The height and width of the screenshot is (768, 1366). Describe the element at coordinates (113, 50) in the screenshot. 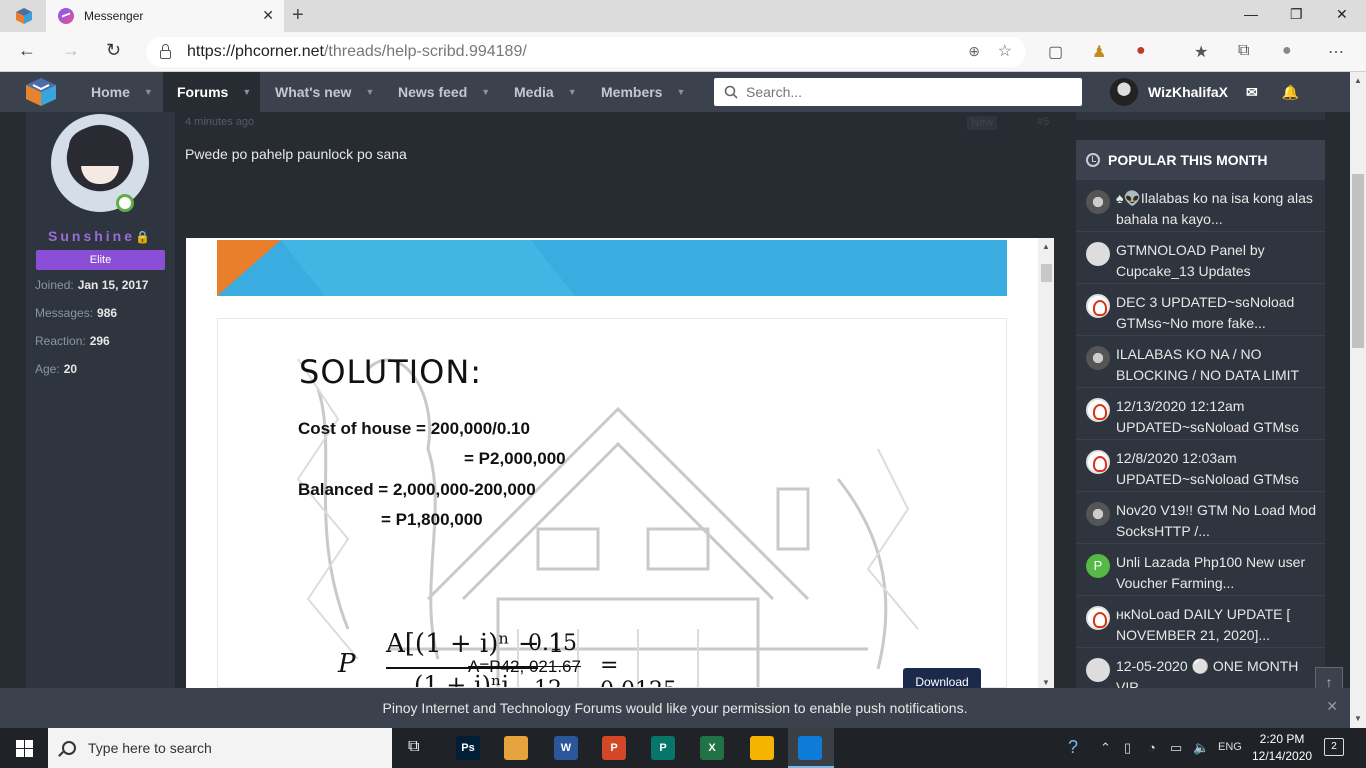

I see `refresh-button: ↻` at that location.